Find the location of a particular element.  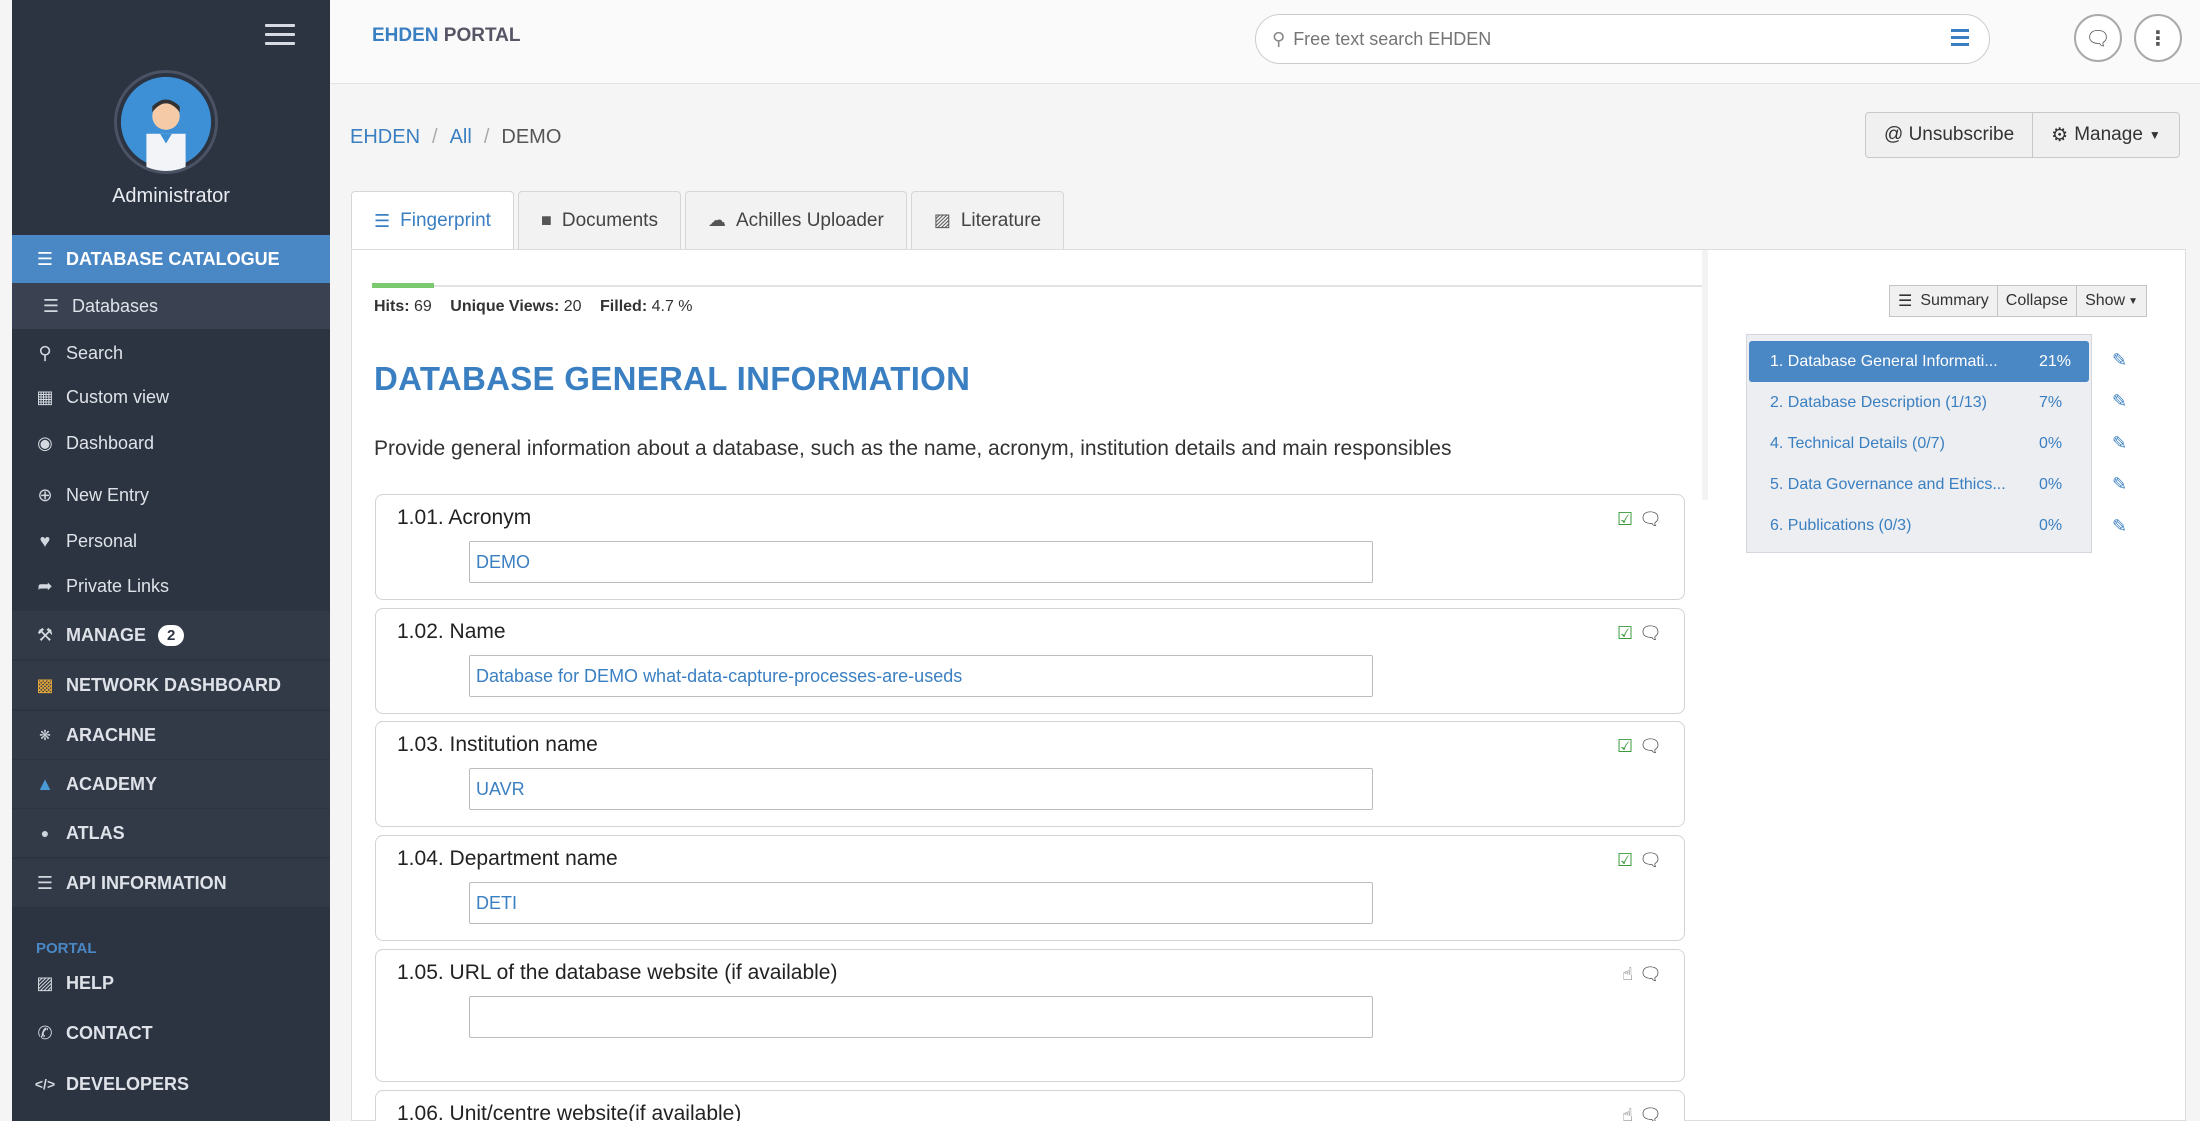

filled-value: 4.7 % is located at coordinates (672, 306).